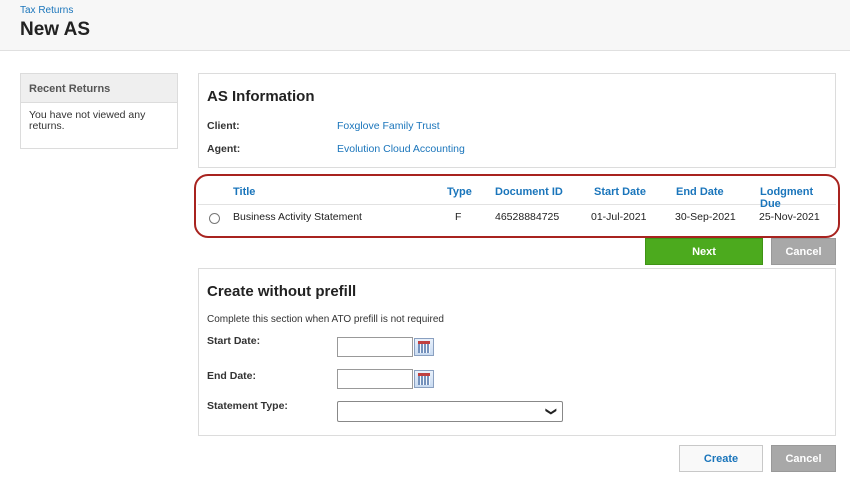 Image resolution: width=850 pixels, height=483 pixels. I want to click on end-date-input, so click(375, 379).